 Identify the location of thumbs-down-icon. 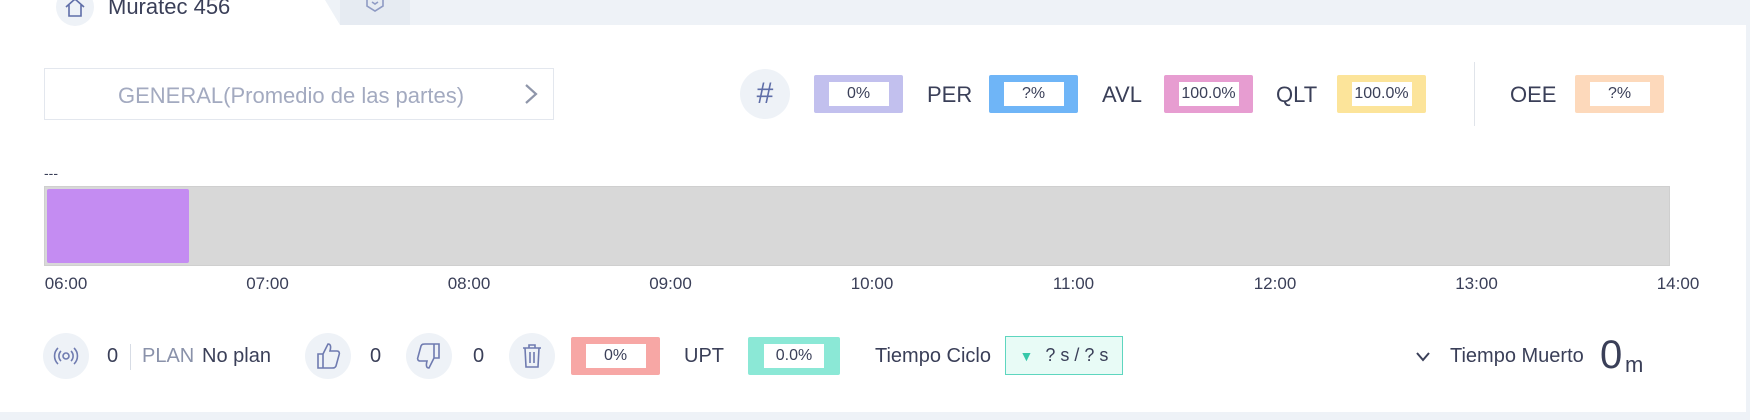
(429, 356).